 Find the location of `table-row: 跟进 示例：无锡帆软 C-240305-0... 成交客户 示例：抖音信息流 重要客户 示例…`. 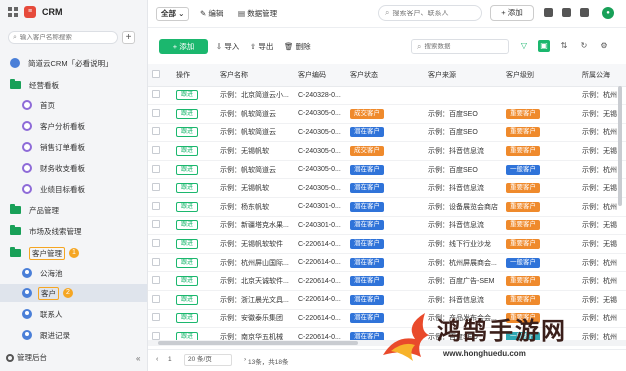

table-row: 跟进 示例：无锡帆软 C-240305-0... 成交客户 示例：抖音信息流 重要客户 示例… is located at coordinates (387, 151).